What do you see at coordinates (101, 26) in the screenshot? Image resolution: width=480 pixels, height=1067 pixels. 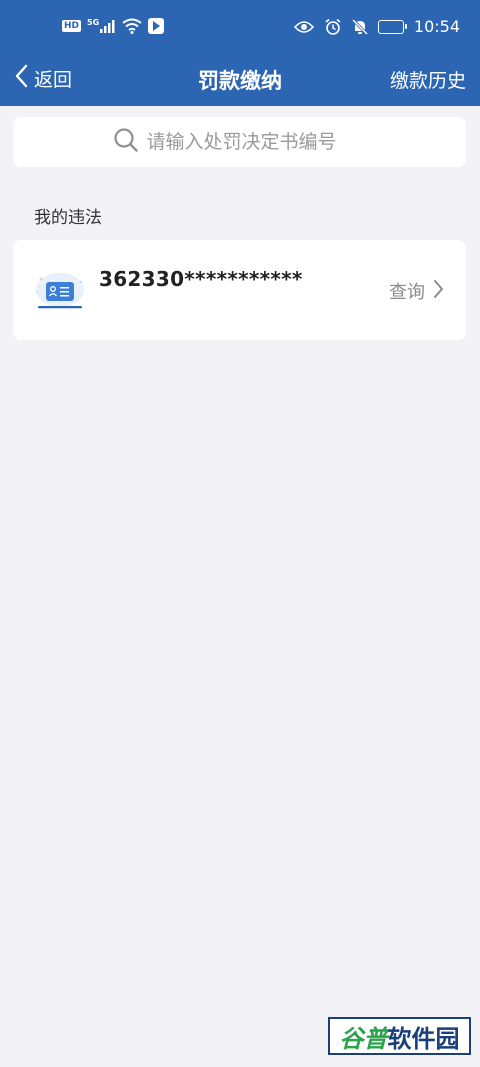 I see `signal-5g-icon: 5G` at bounding box center [101, 26].